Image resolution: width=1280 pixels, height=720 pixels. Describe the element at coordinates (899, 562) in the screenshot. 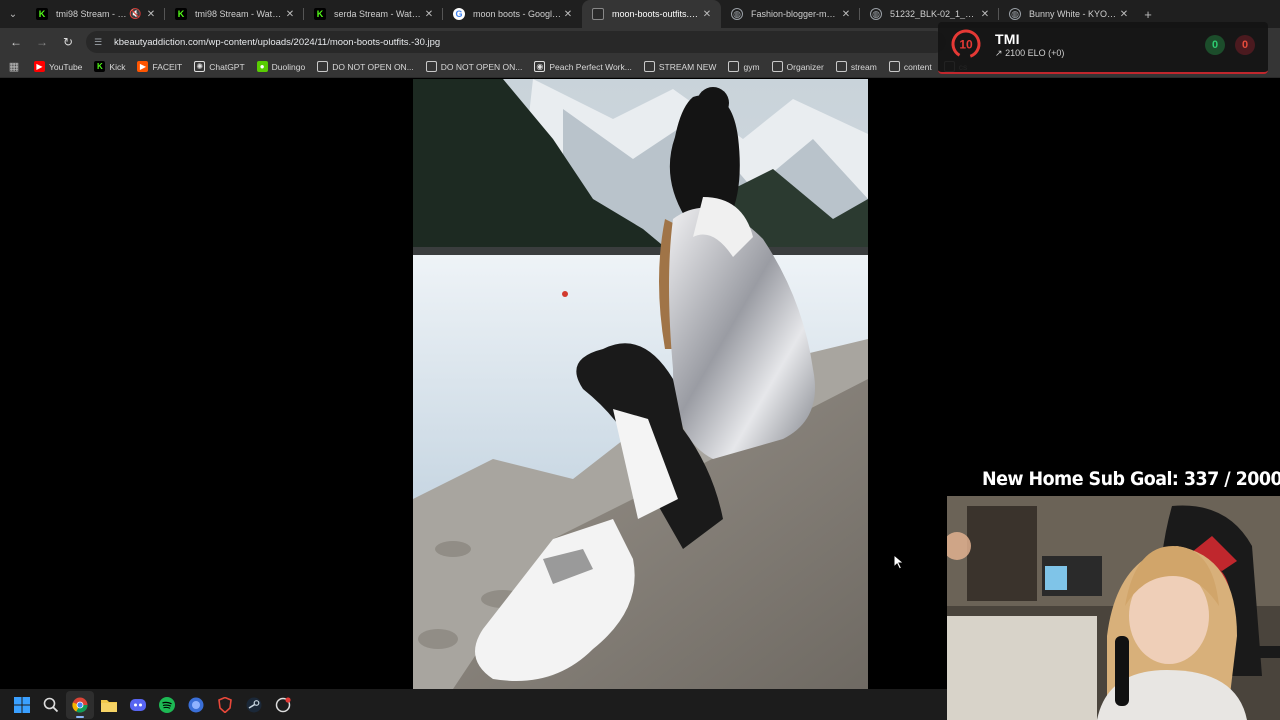

I see `mouse-cursor-icon` at that location.